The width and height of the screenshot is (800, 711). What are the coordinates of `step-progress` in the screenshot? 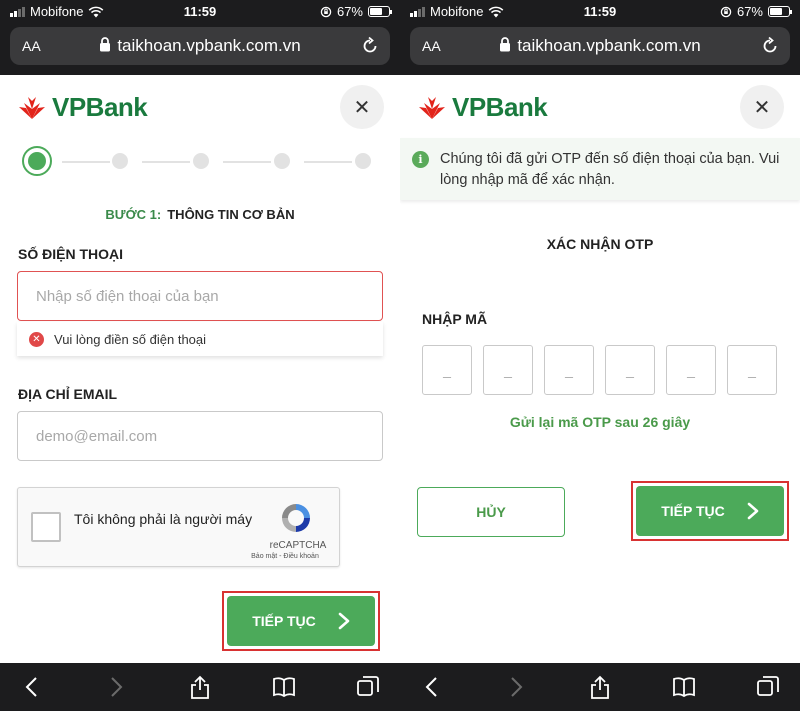 It's located at (202, 161).